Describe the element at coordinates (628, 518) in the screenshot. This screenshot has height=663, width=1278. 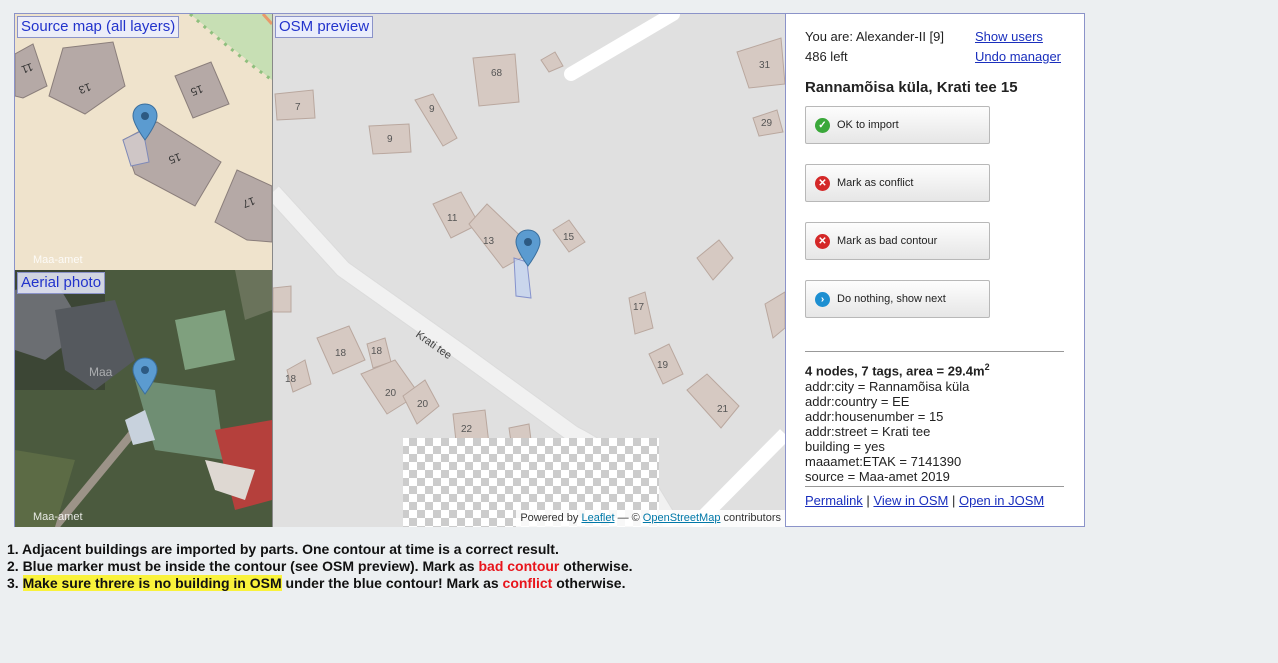
I see `attribution-copyright: — ©` at that location.